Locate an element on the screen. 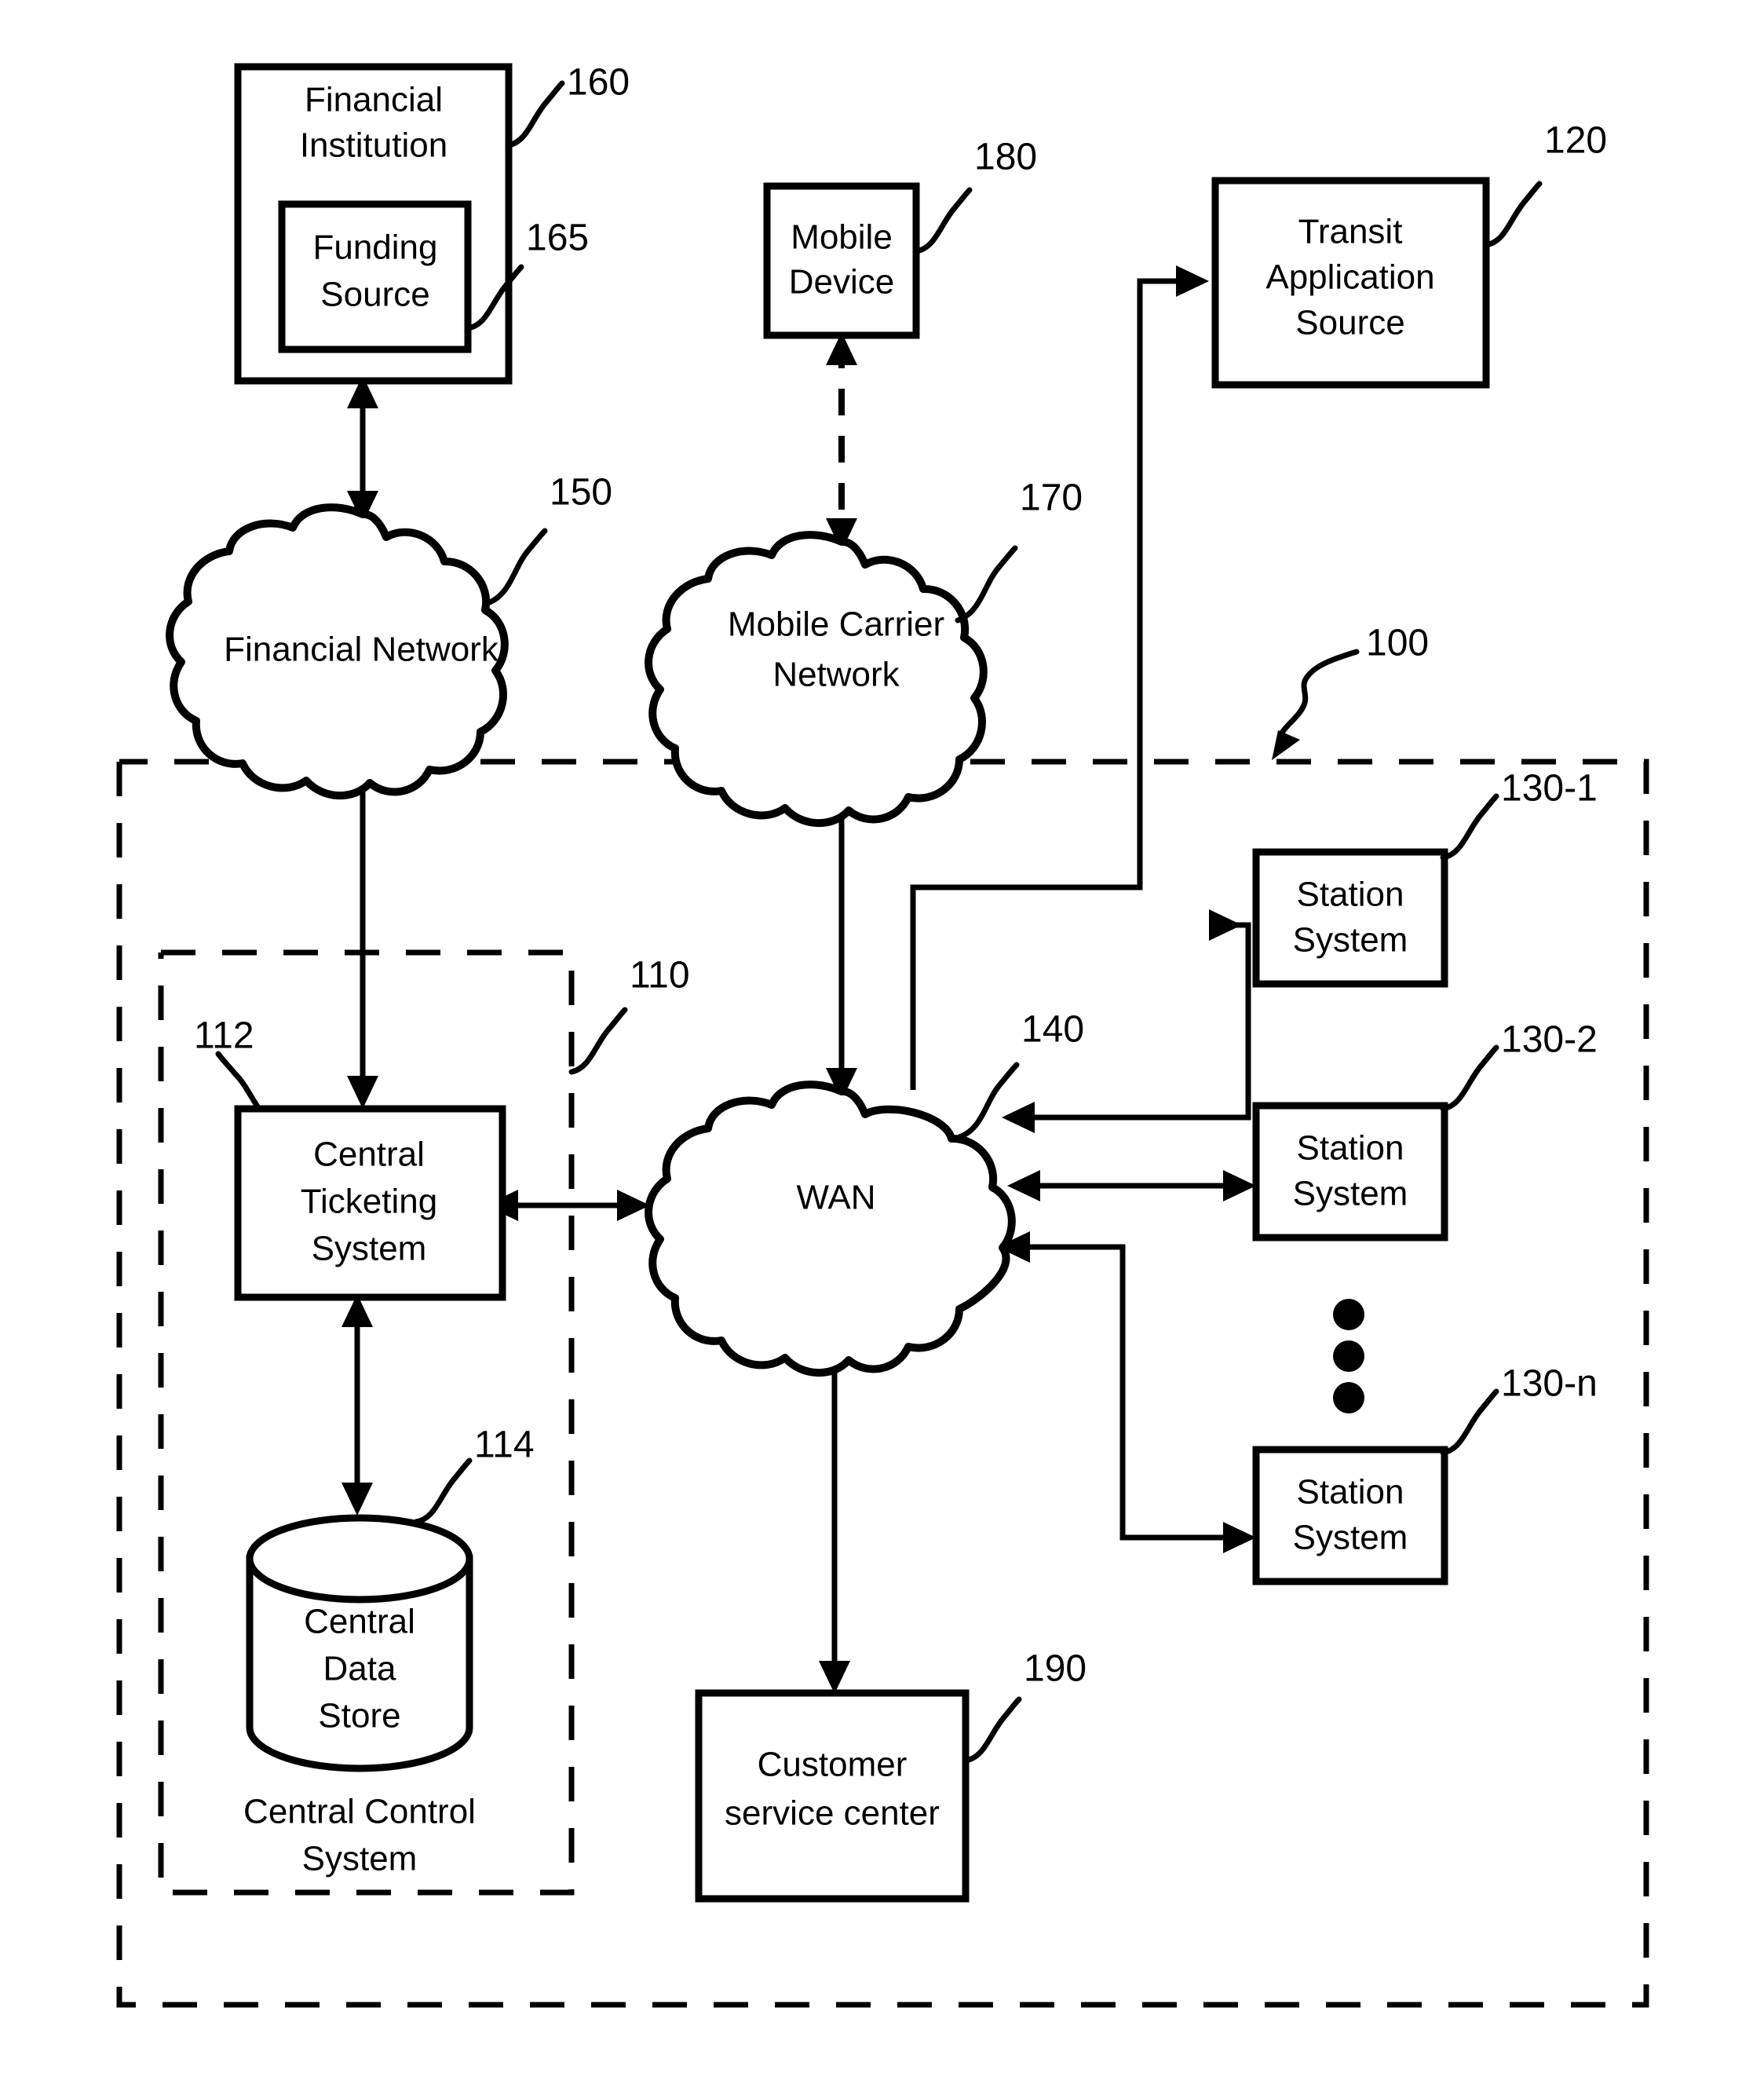 This screenshot has height=2099, width=1764. transit-application-source-box: Transit Application Source is located at coordinates (1350, 283).